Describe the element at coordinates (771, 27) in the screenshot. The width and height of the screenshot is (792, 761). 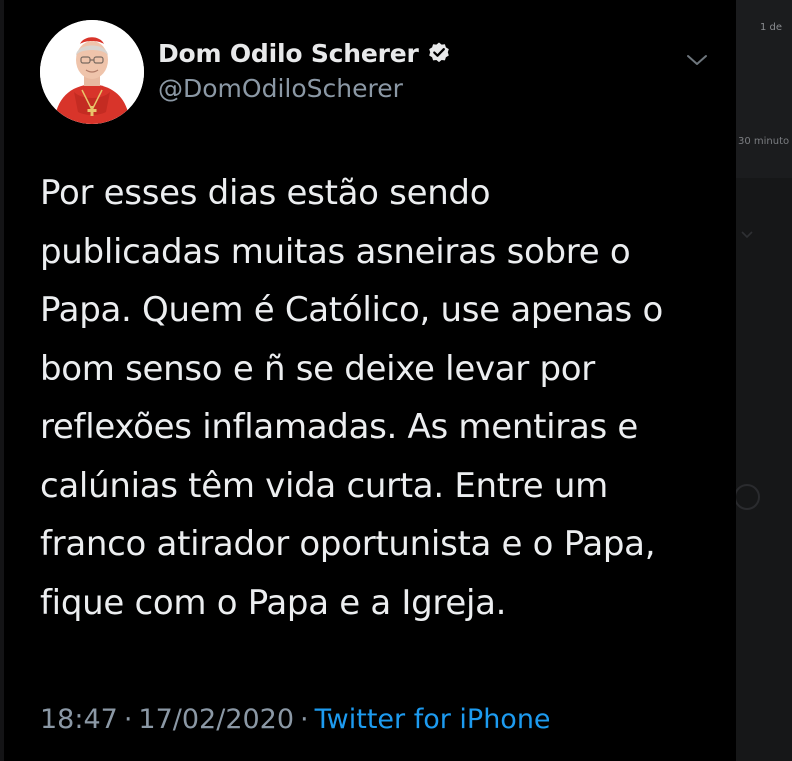
I see `background-page-indicator: 1 de` at that location.